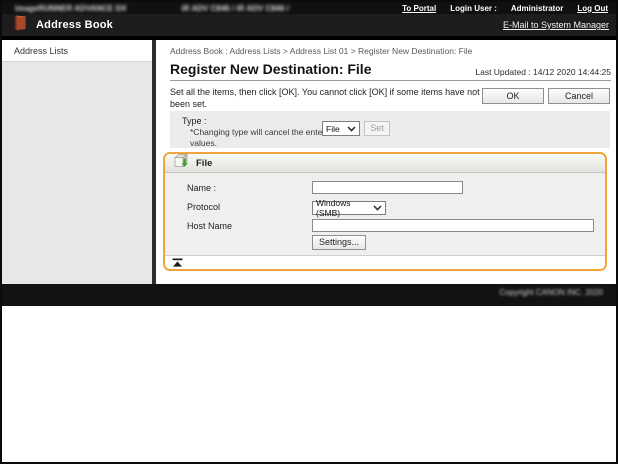 The height and width of the screenshot is (464, 618). Describe the element at coordinates (309, 25) in the screenshot. I see `app-title-bar: Address Book E-Mail to System Manager` at that location.